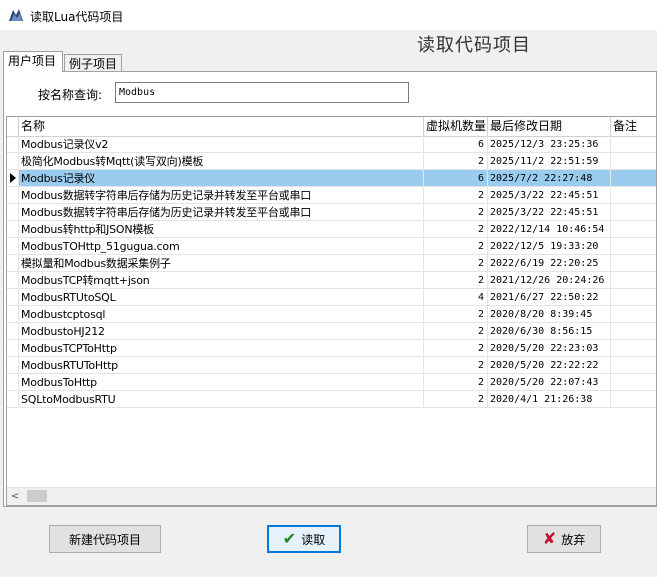  I want to click on app-logo-icon, so click(16, 15).